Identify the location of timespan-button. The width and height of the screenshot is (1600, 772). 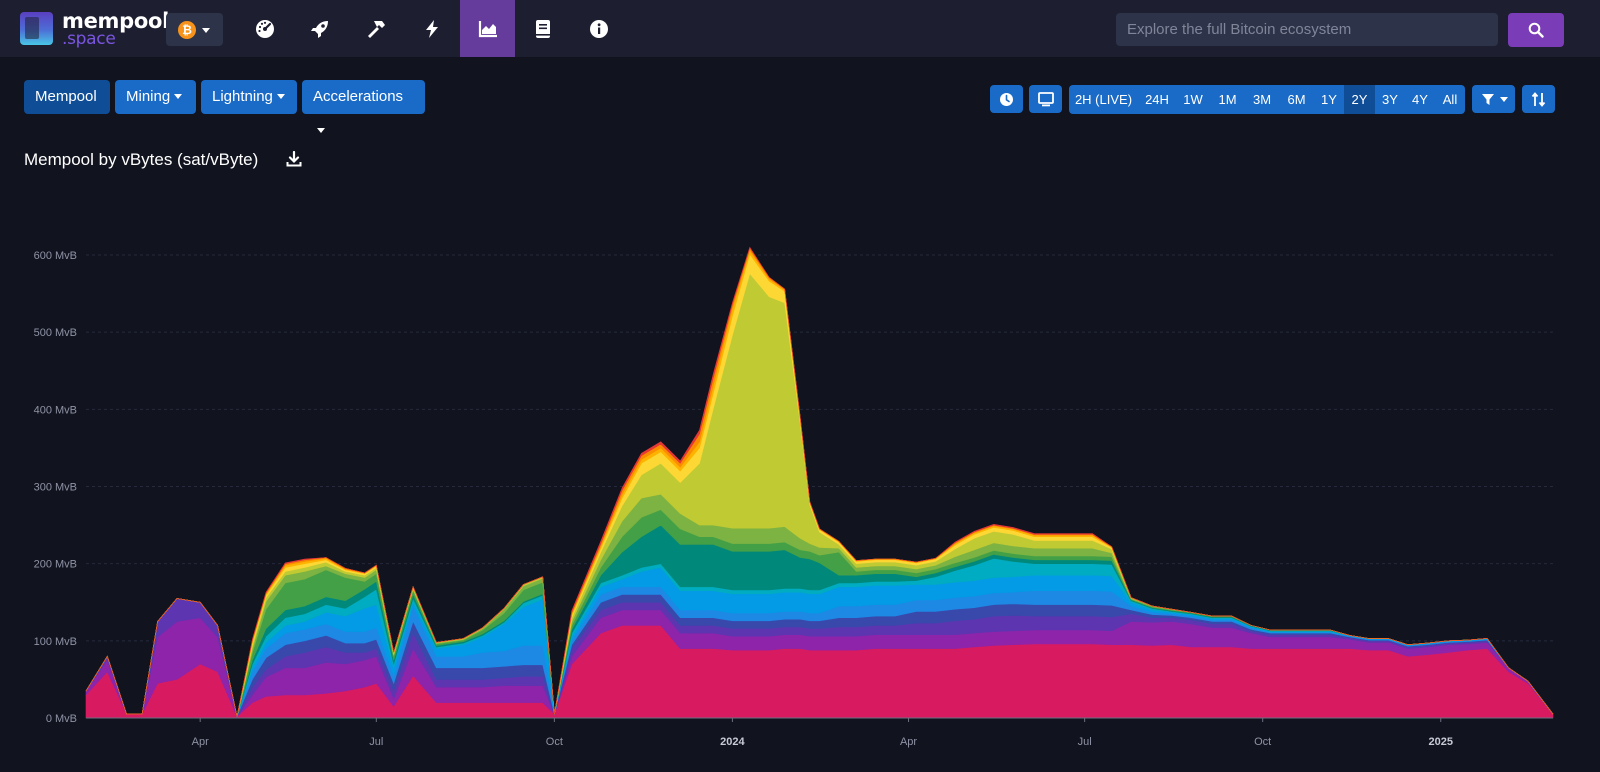
(1006, 99).